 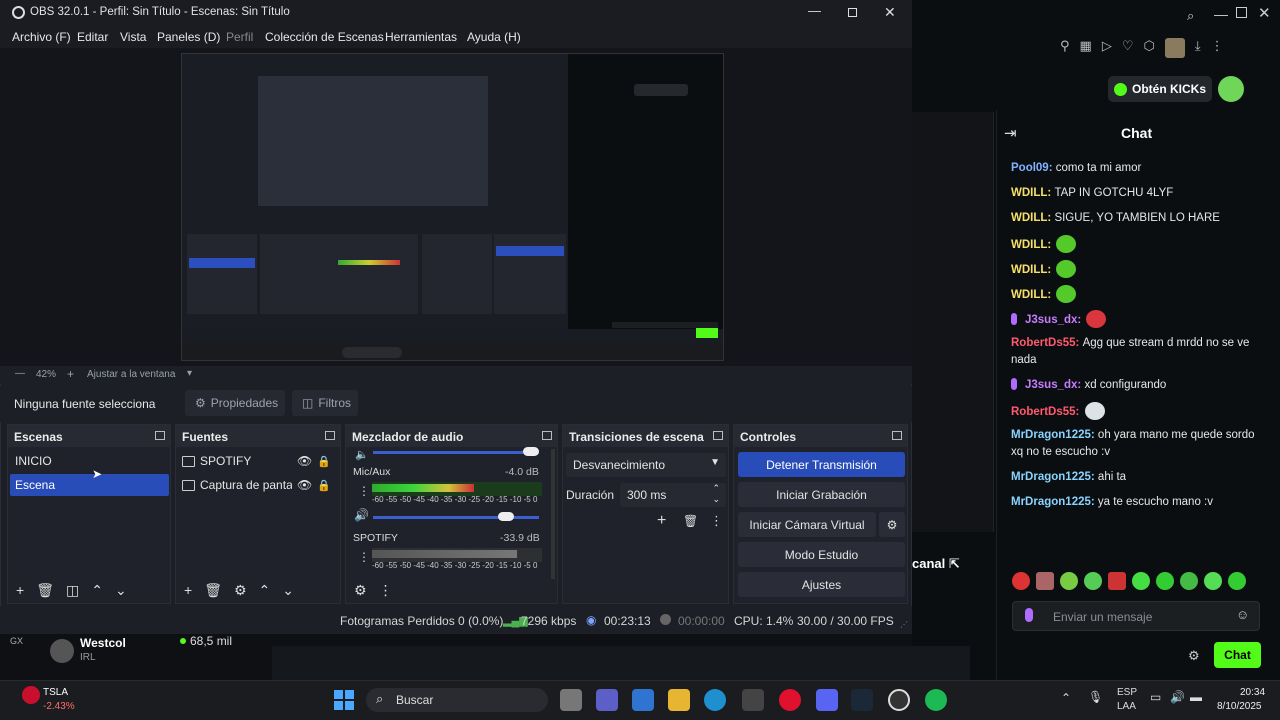 What do you see at coordinates (679, 700) in the screenshot?
I see `explorer-icon` at bounding box center [679, 700].